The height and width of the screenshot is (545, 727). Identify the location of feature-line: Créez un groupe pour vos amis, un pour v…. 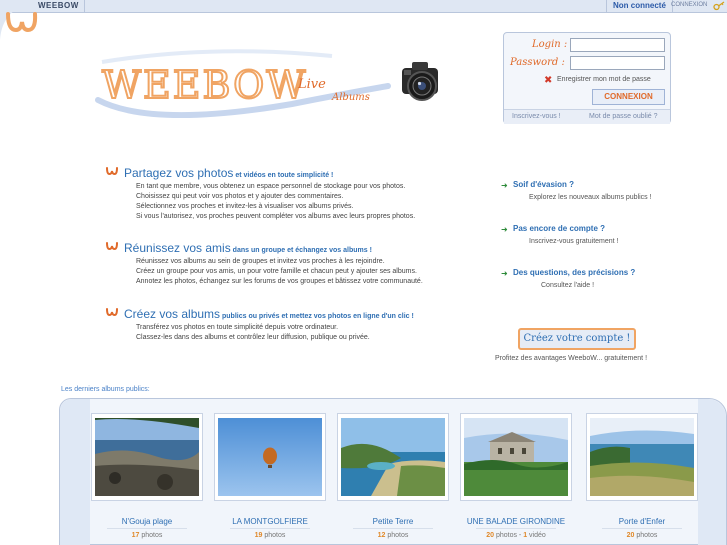
(276, 271).